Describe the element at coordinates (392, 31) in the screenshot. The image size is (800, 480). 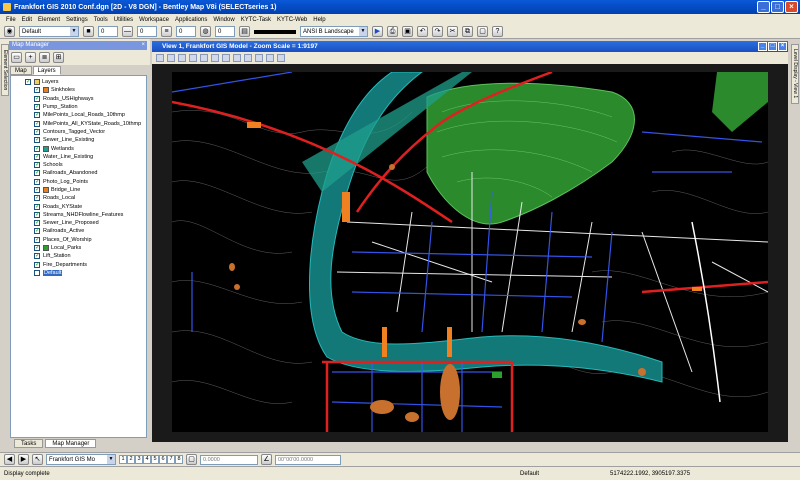
I see `print-icon: ⎙` at that location.